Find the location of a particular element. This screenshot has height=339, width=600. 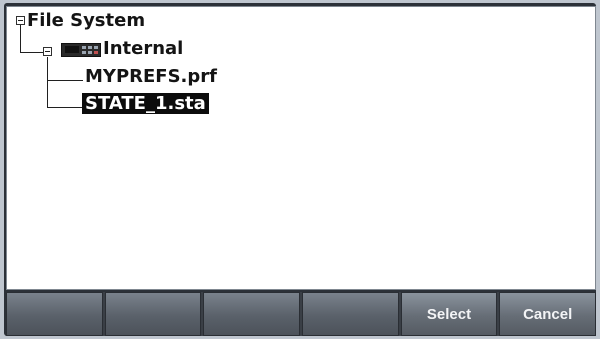

tree-drive-label: Internal is located at coordinates (143, 48).